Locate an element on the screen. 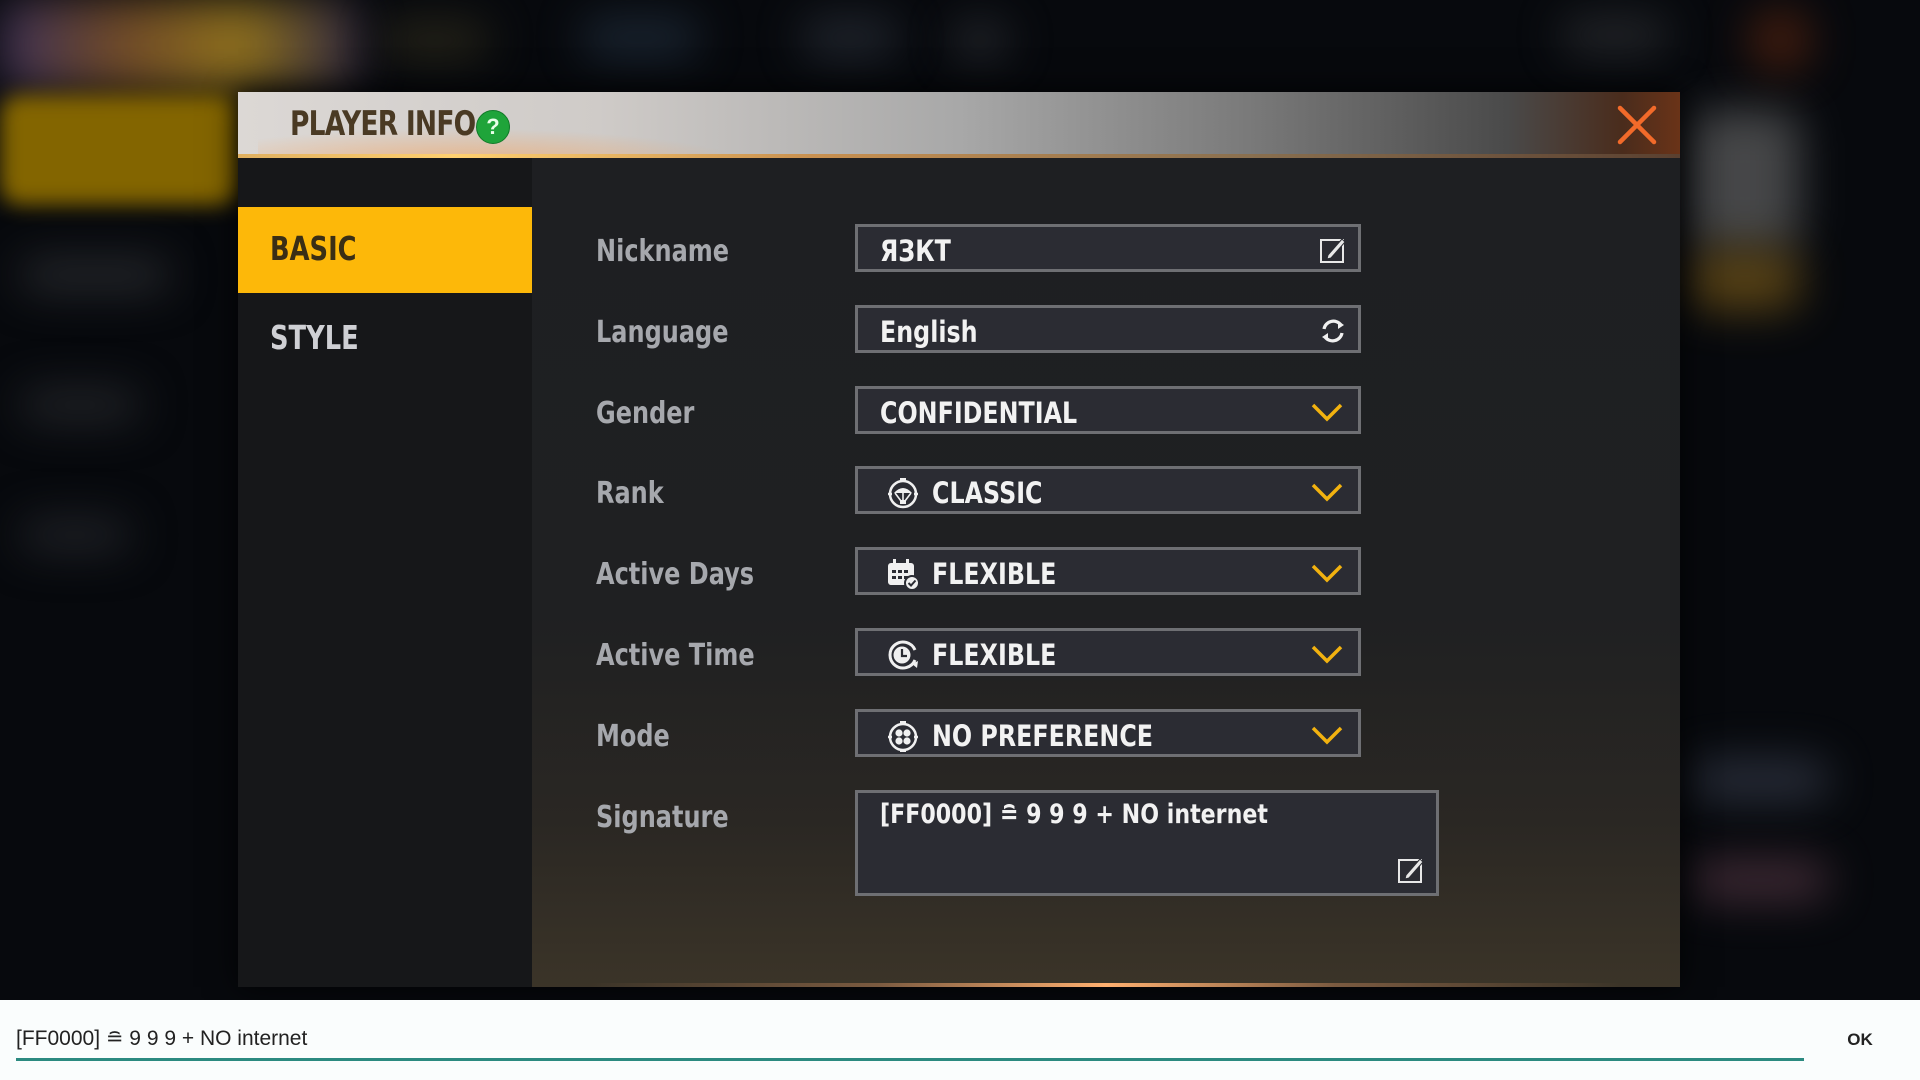 Image resolution: width=1920 pixels, height=1080 pixels. close-button is located at coordinates (1637, 125).